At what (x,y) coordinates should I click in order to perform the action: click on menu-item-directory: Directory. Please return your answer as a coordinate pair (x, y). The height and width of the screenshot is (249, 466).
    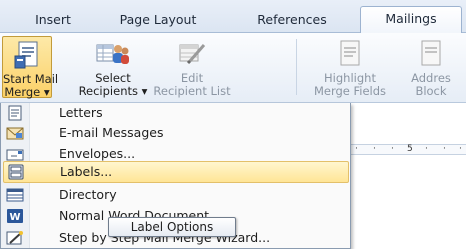
    Looking at the image, I should click on (176, 195).